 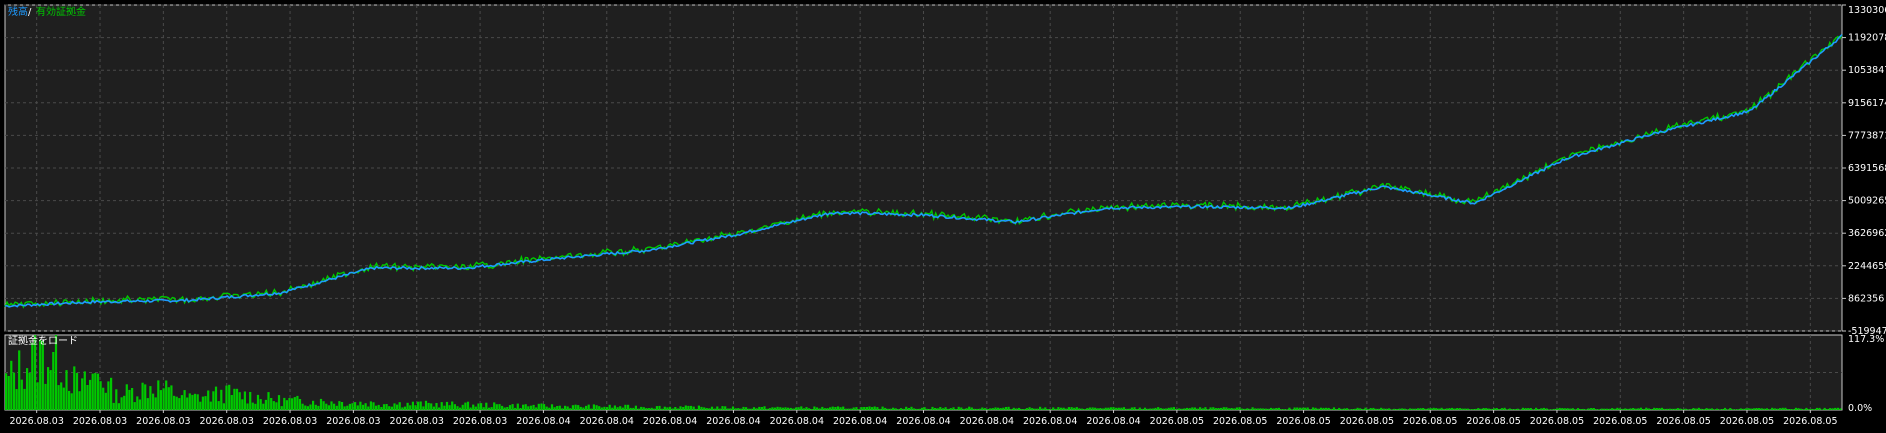 I want to click on load-panel-title: 証拠金をロード, so click(x=43, y=340).